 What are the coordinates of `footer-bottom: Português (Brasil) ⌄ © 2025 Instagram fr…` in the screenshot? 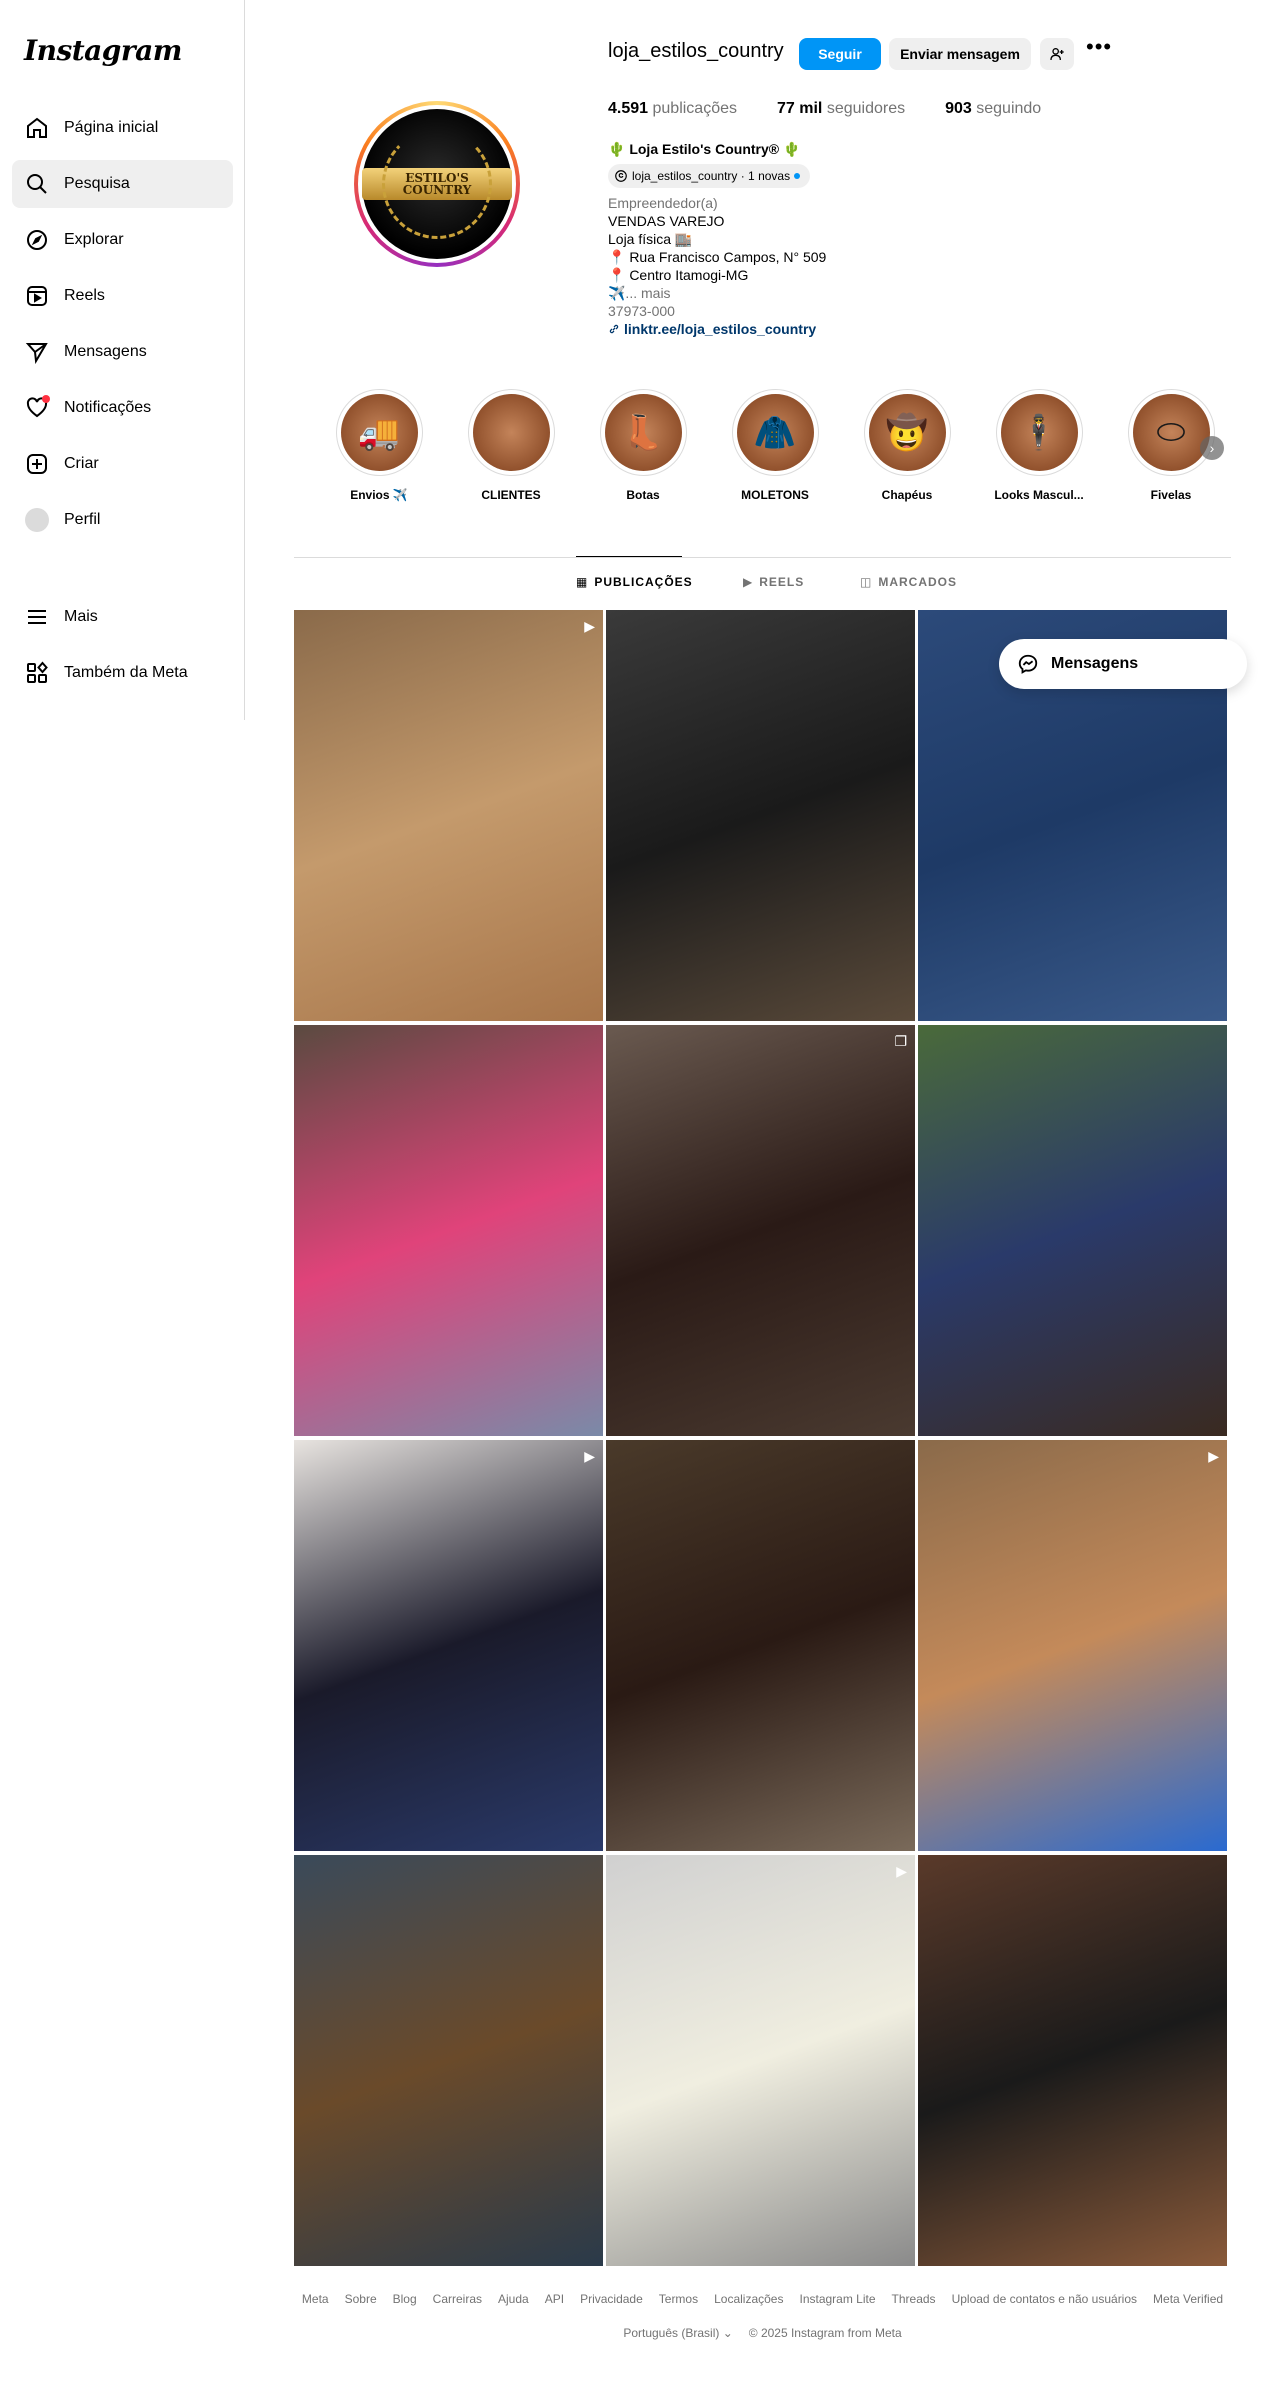 It's located at (762, 2333).